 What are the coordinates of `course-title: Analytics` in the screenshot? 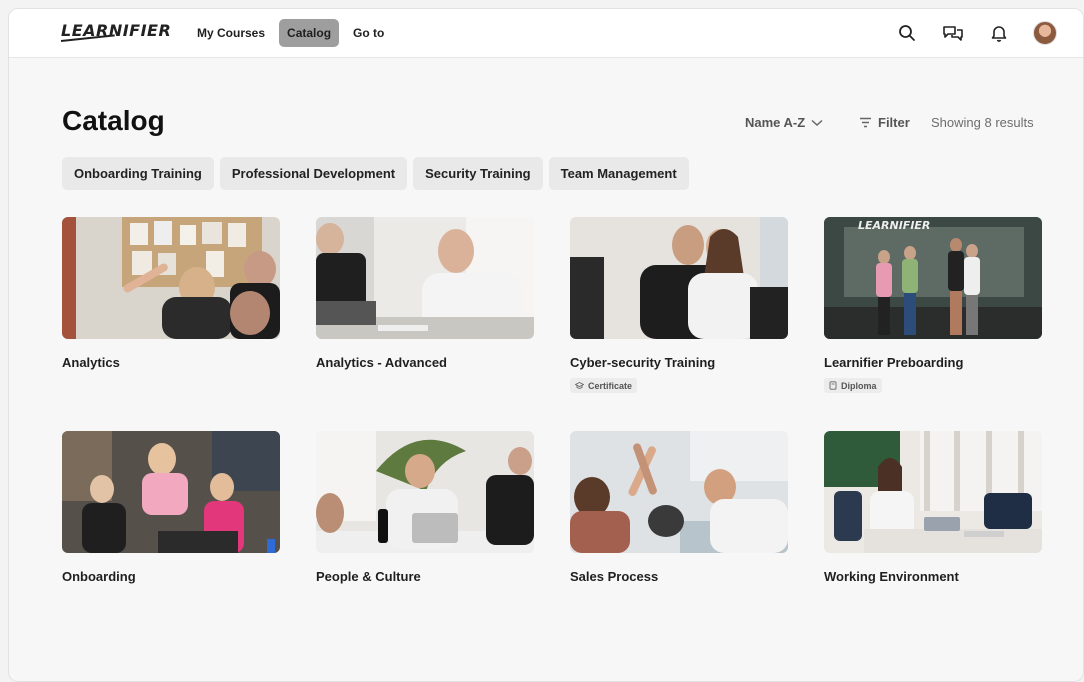 It's located at (91, 362).